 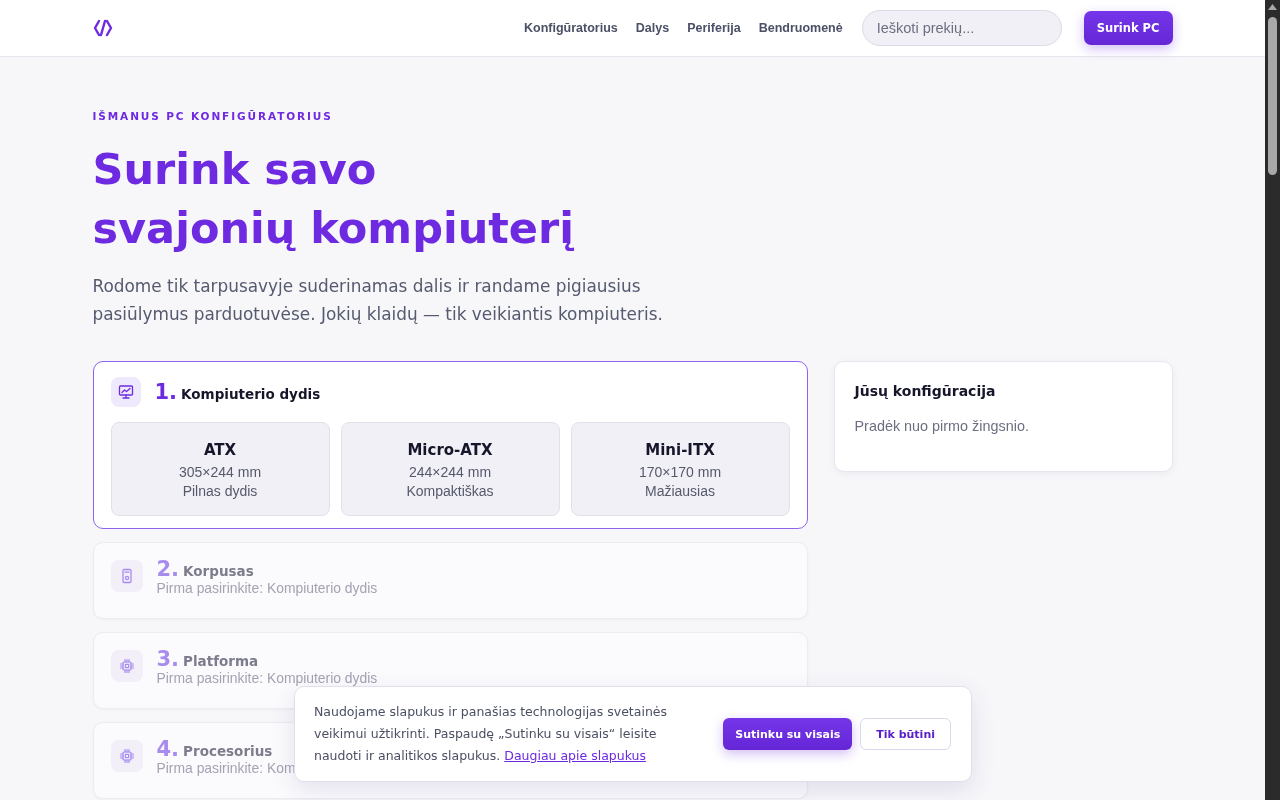 What do you see at coordinates (1272, 96) in the screenshot?
I see `scrollbar-thumb` at bounding box center [1272, 96].